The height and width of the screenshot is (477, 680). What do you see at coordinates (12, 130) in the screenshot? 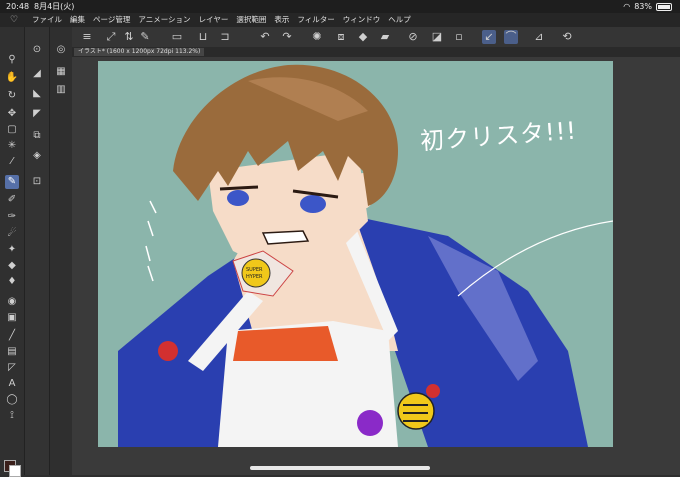
I see `selection-icon: ▢` at bounding box center [12, 130].